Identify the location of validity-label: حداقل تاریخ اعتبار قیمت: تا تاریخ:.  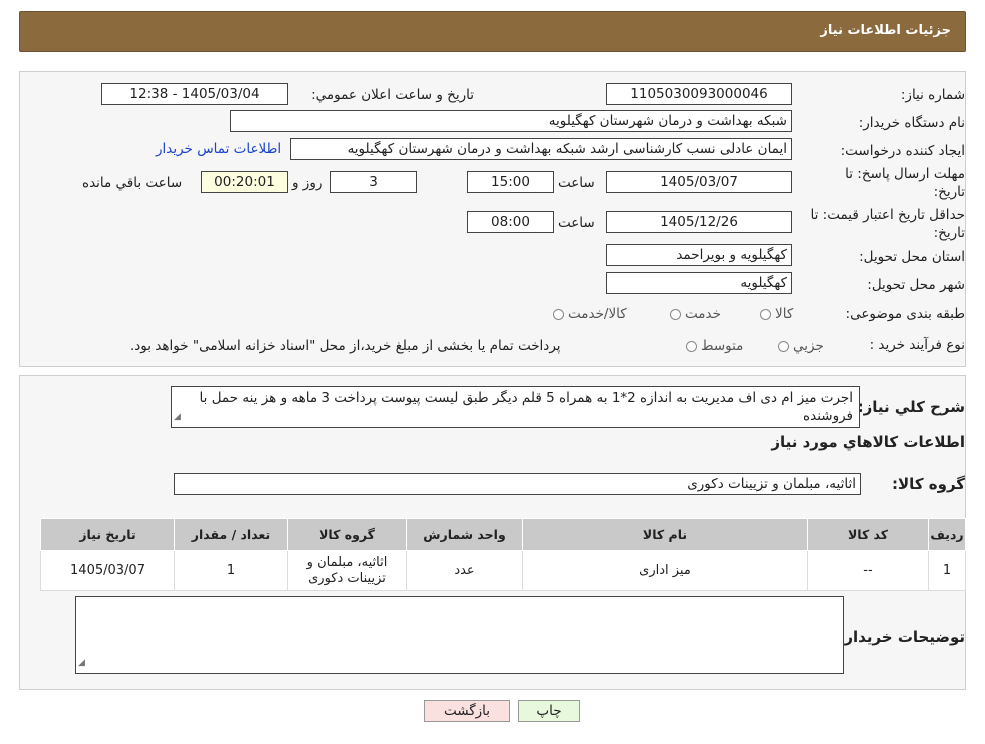
(887, 224).